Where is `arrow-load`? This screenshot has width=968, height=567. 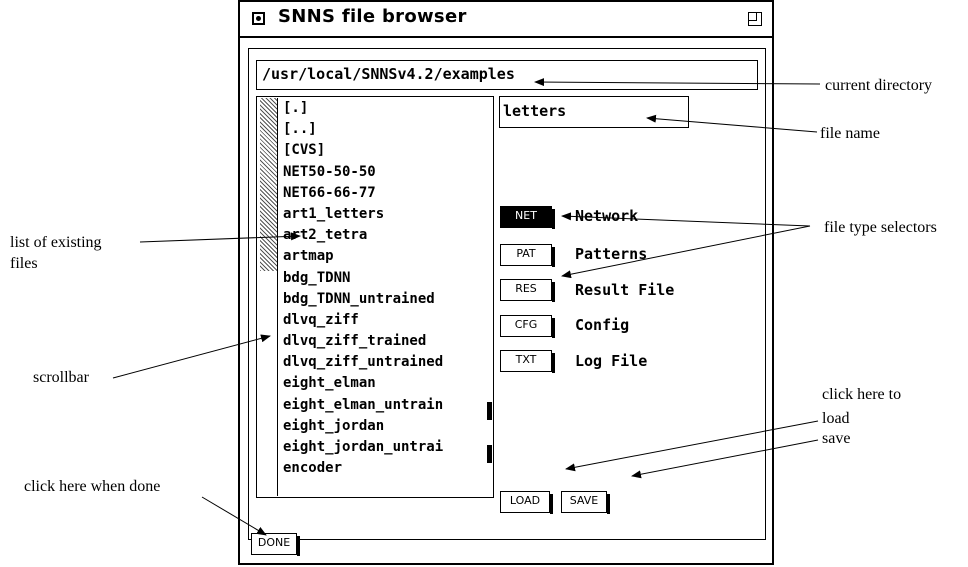
arrow-load is located at coordinates (692, 446).